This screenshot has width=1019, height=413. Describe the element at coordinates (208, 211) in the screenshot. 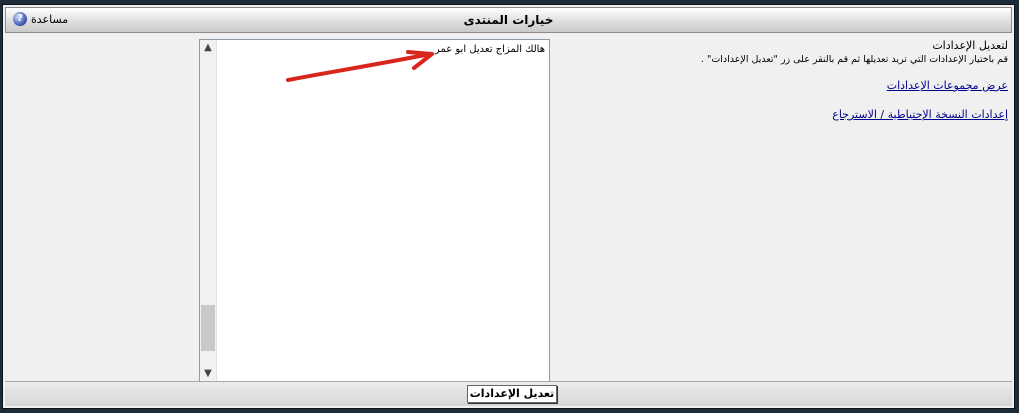

I see `listbox-scrollbar: ▲ ▼` at that location.